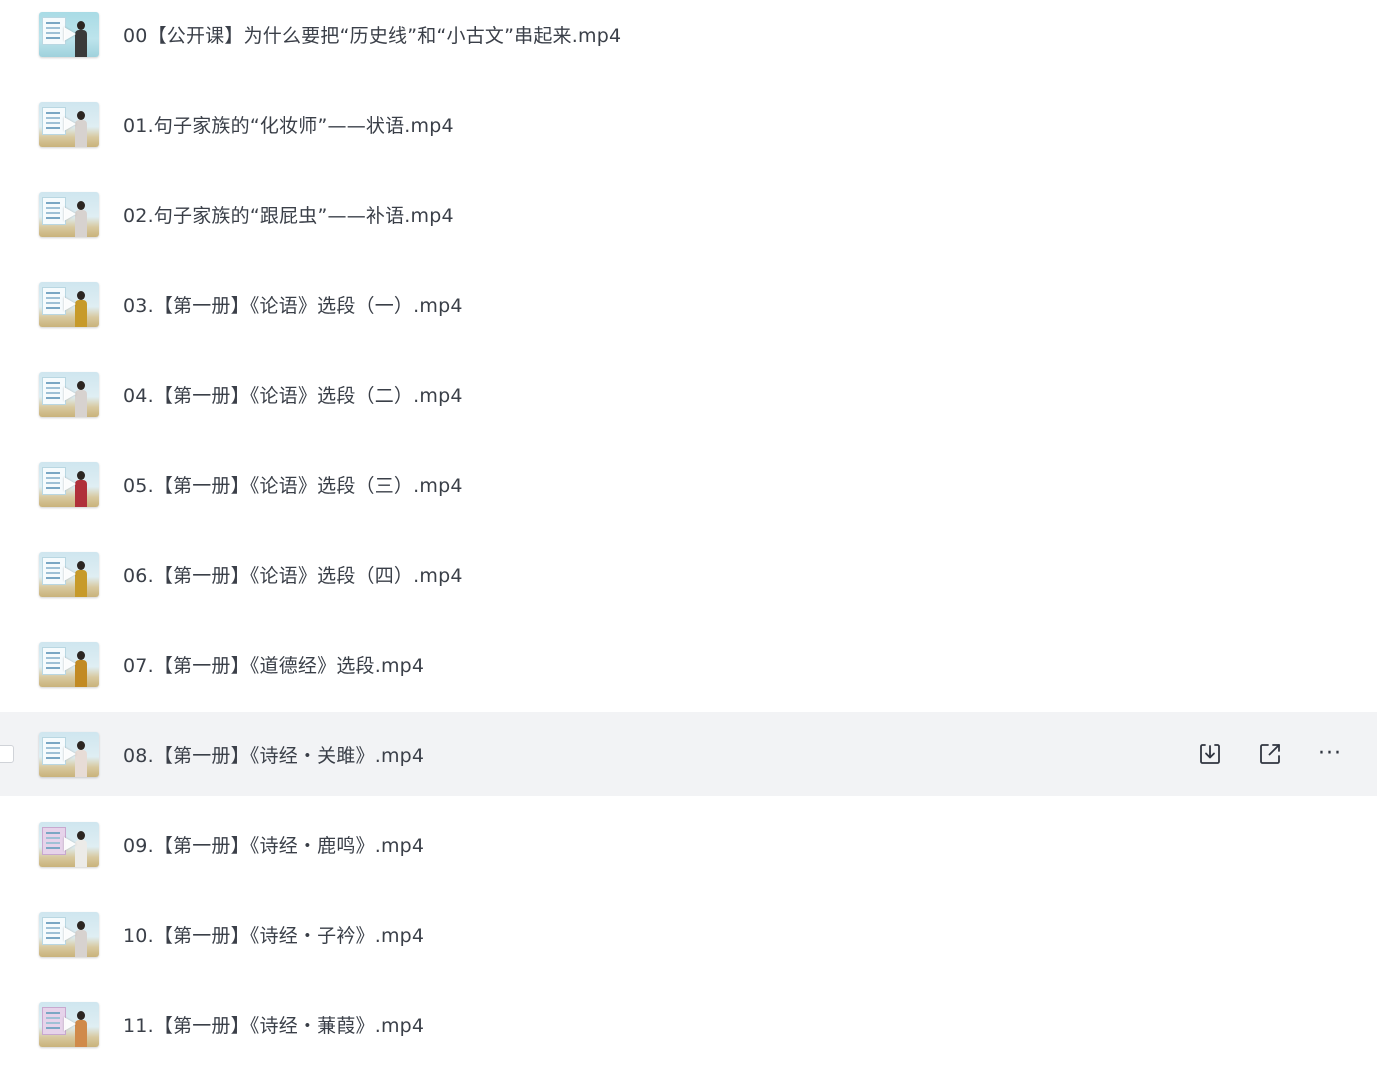  What do you see at coordinates (288, 214) in the screenshot?
I see `file-name: 02.句子家族的“跟屁虫”——补语.mp4` at bounding box center [288, 214].